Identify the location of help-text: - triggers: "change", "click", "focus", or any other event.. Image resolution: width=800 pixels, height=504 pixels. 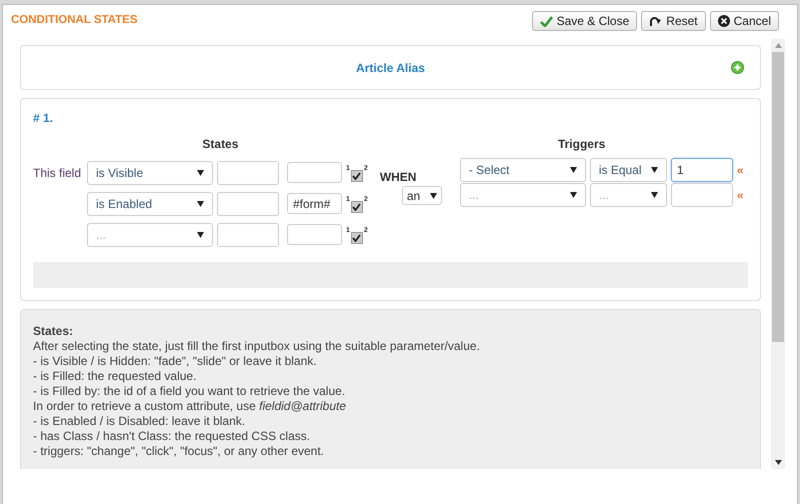
(179, 451).